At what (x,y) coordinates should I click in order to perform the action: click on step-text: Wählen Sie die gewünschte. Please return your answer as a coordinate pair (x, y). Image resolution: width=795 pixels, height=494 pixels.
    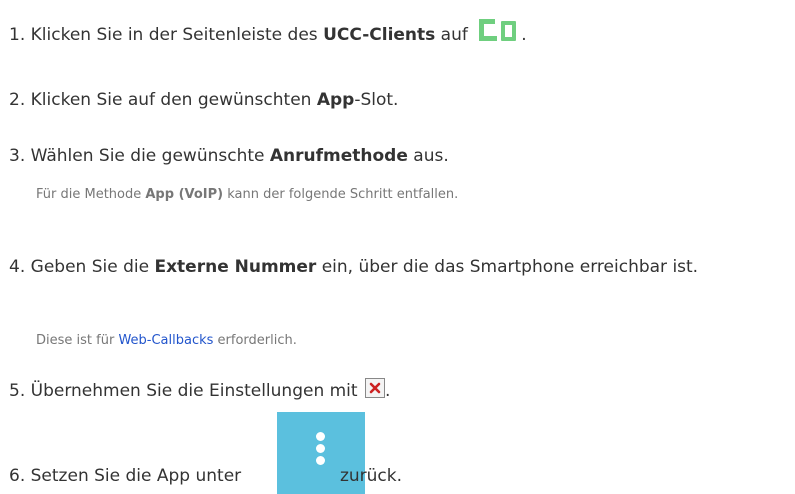
    Looking at the image, I should click on (150, 156).